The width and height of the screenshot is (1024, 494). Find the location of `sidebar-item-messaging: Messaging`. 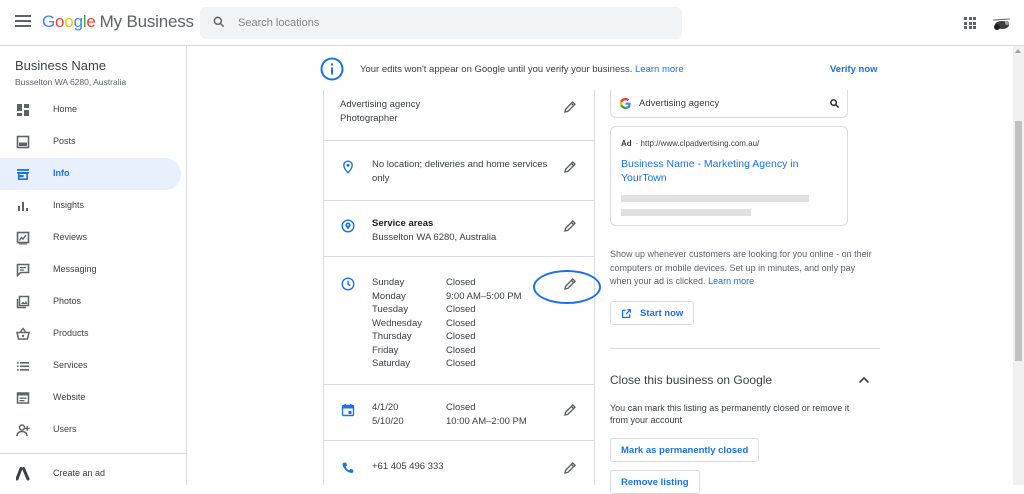

sidebar-item-messaging: Messaging is located at coordinates (90, 270).